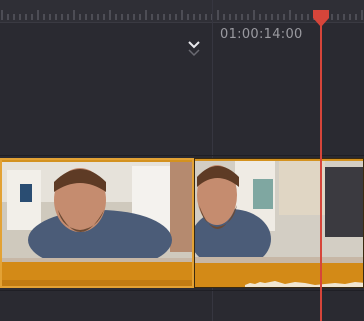 The height and width of the screenshot is (321, 364). I want to click on playhead-marker-icon, so click(321, 19).